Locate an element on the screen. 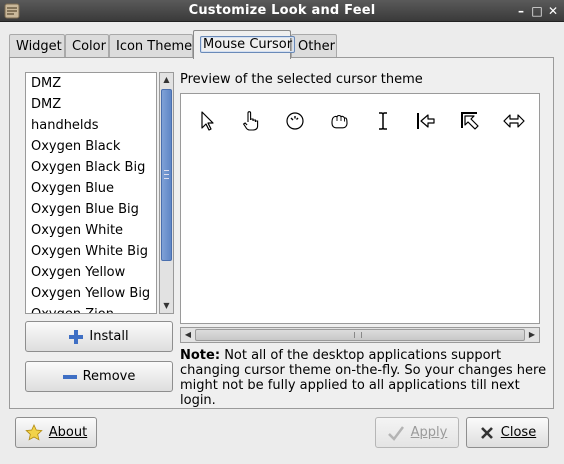 This screenshot has width=564, height=464. left-side-cursor-icon is located at coordinates (426, 121).